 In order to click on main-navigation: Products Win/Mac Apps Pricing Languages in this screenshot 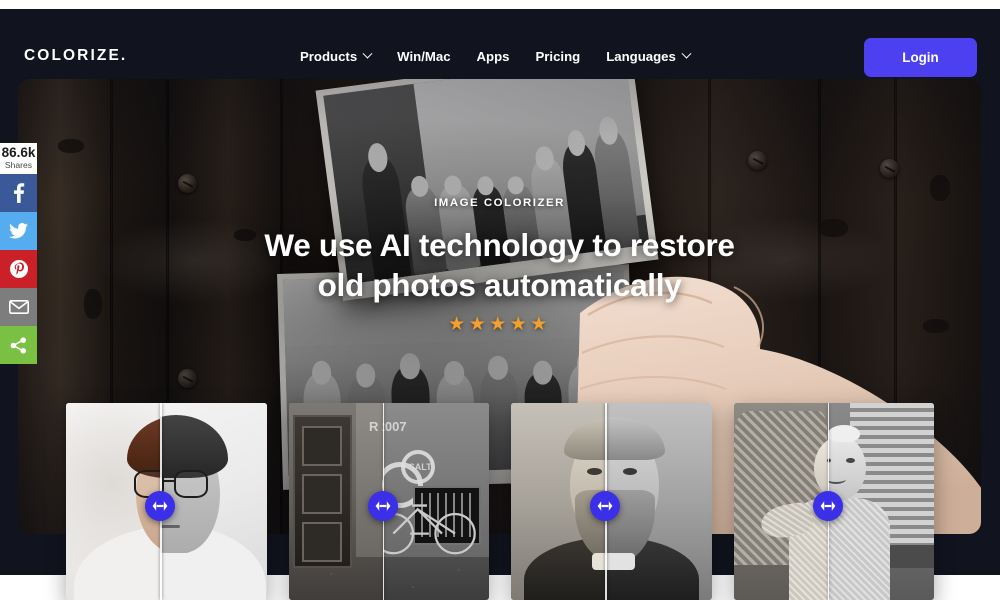, I will do `click(496, 56)`.